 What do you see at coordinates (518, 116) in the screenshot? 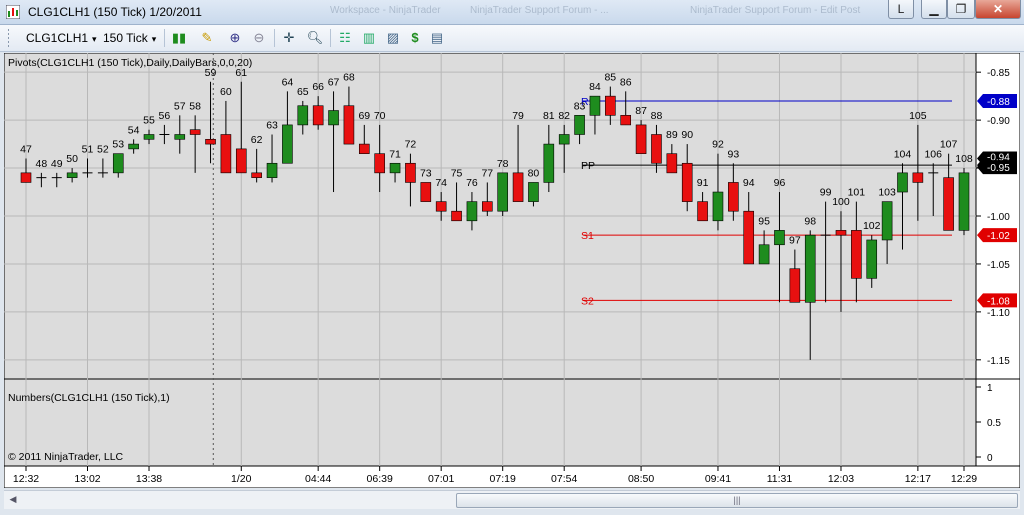
I see `bar-number-label: 79` at bounding box center [518, 116].